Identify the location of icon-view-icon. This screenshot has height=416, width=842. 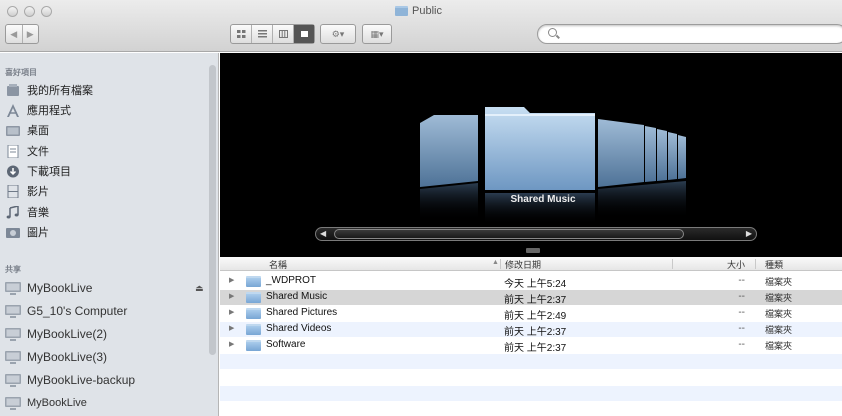
(240, 34).